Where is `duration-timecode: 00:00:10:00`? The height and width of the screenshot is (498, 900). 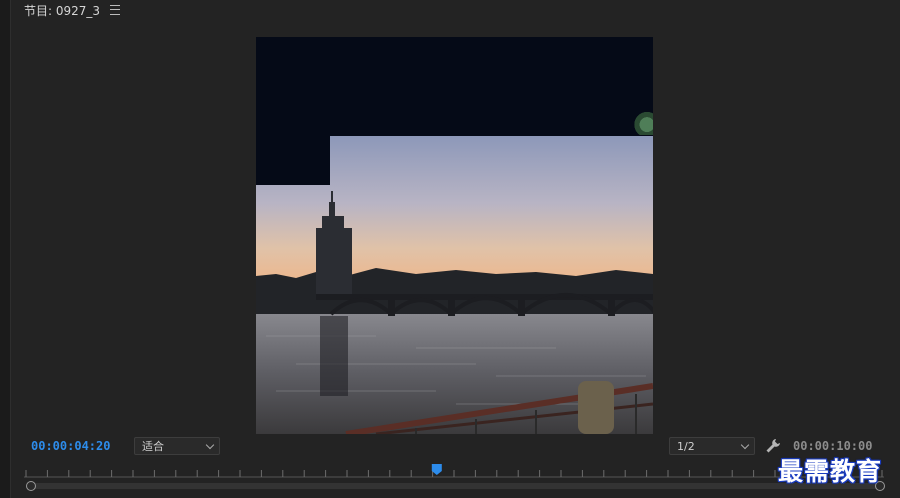
duration-timecode: 00:00:10:00 is located at coordinates (833, 446).